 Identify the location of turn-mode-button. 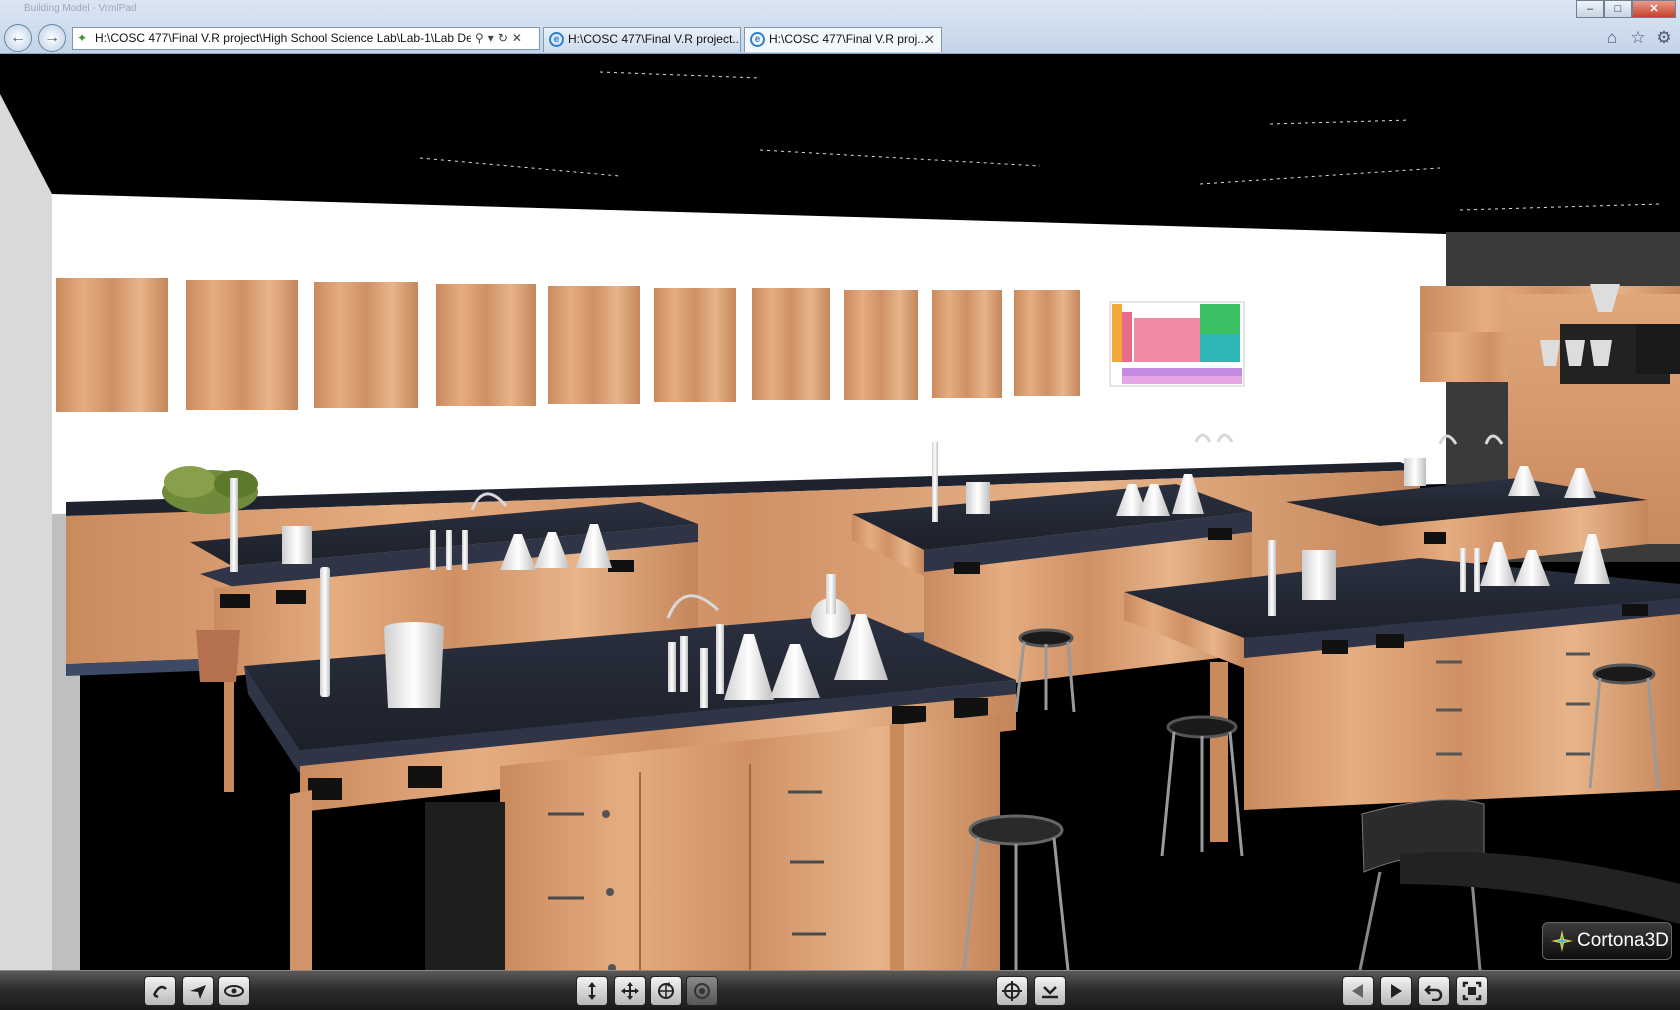
(666, 991).